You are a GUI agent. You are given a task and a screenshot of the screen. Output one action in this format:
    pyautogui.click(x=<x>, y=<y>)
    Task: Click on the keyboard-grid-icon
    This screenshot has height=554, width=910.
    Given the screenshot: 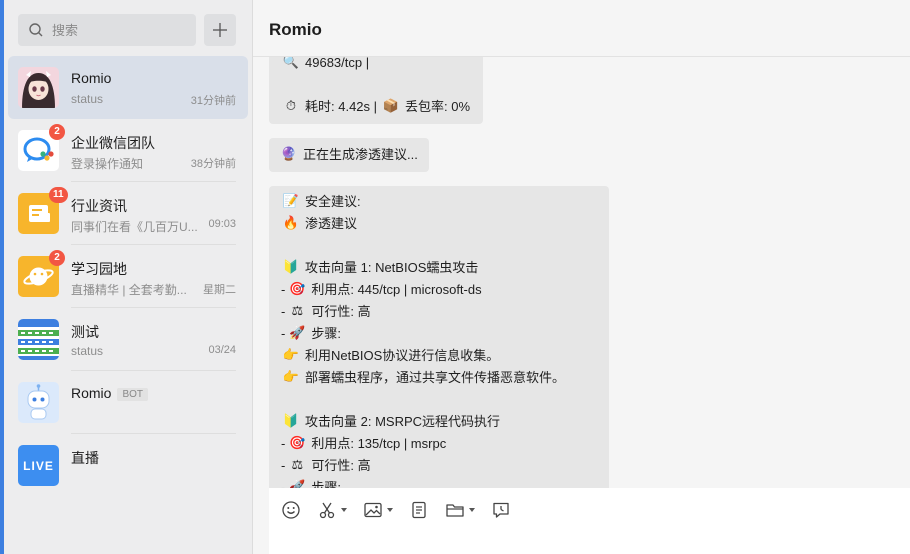 What is the action you would take?
    pyautogui.click(x=38, y=339)
    